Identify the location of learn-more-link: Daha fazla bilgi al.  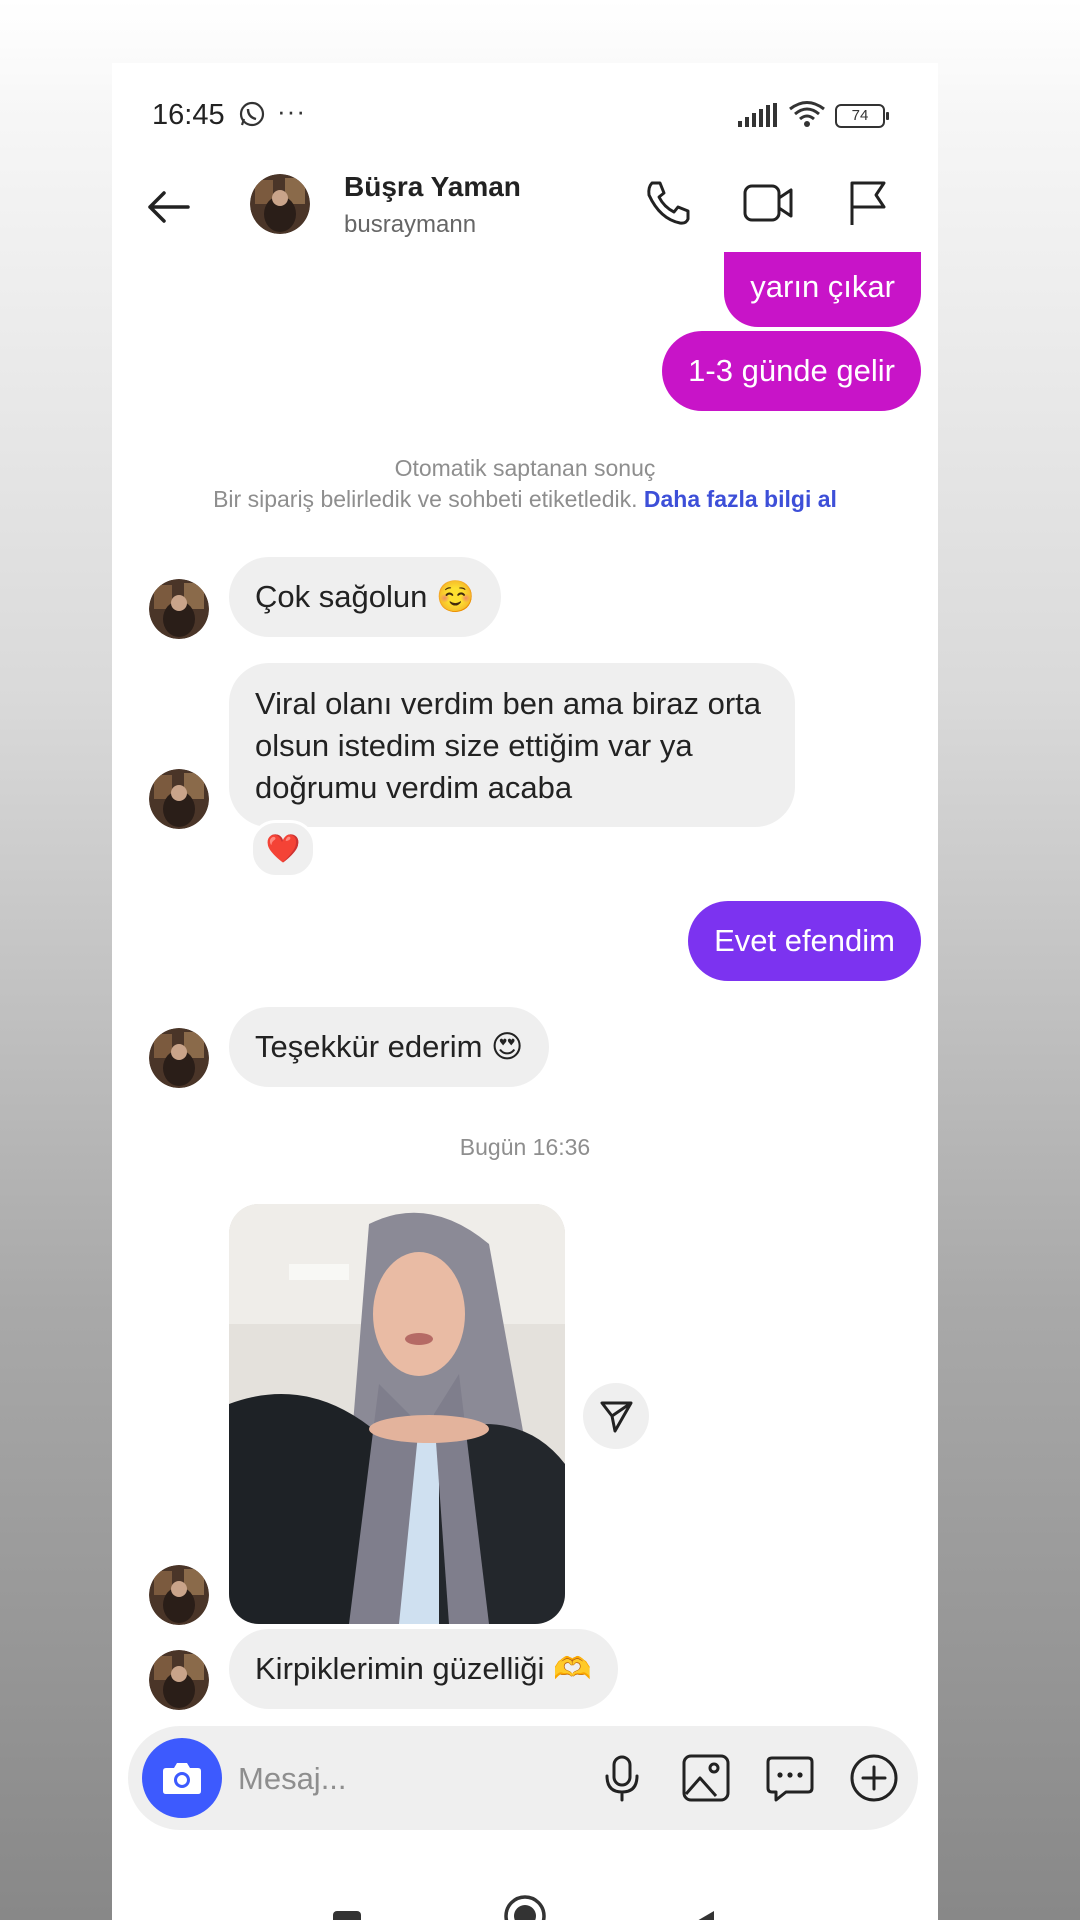
(740, 499).